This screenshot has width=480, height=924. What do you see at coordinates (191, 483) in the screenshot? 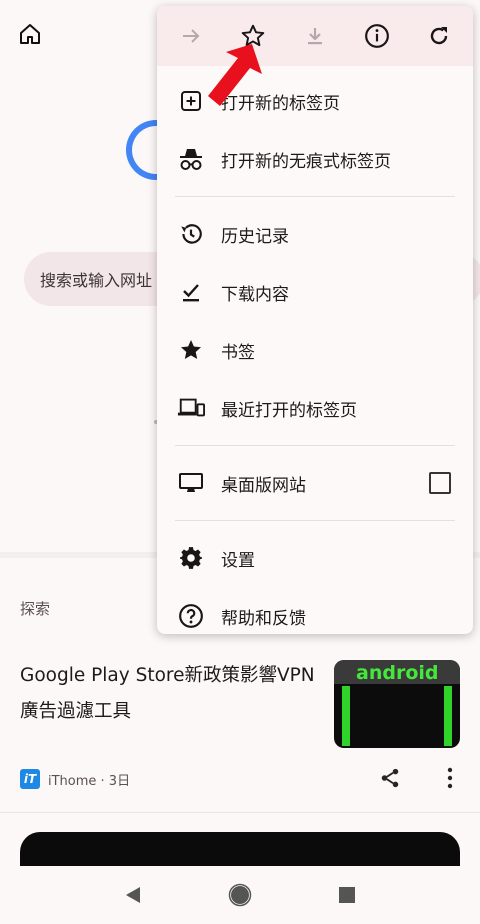
I see `desktop-icon` at bounding box center [191, 483].